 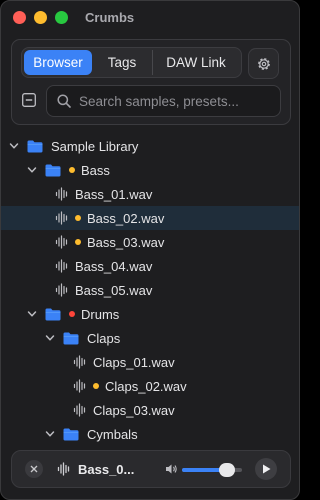 I want to click on tree-file-row: Bass_03.wav, so click(x=150, y=242).